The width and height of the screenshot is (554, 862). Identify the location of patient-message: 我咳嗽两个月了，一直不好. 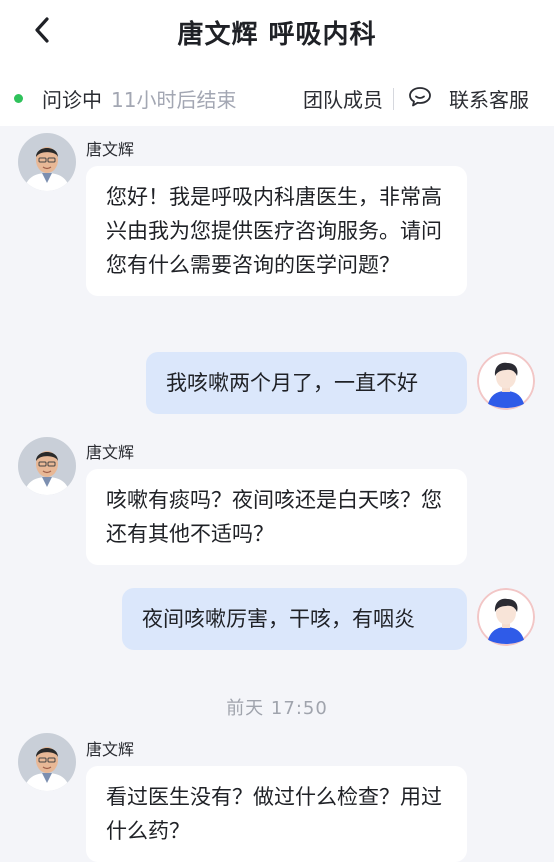
(306, 383).